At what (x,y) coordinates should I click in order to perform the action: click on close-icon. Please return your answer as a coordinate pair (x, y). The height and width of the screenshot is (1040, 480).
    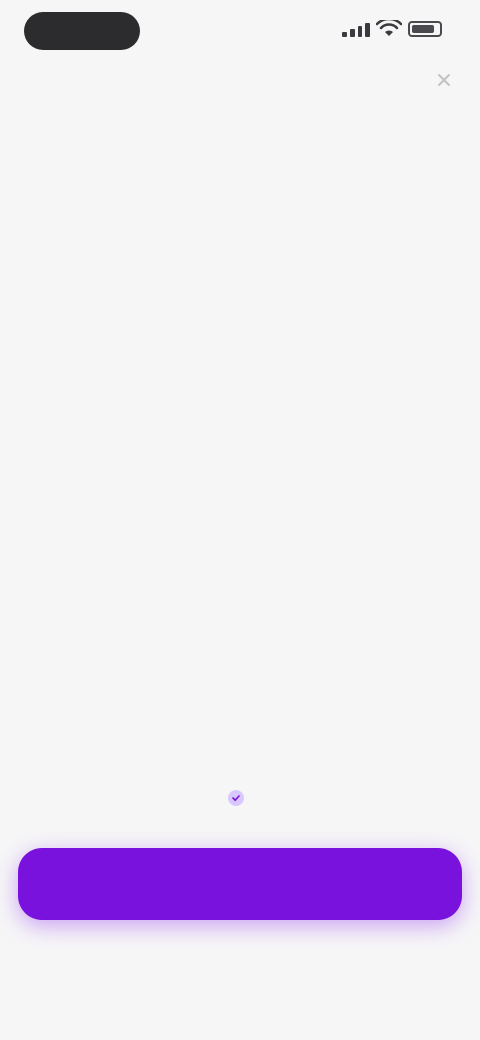
    Looking at the image, I should click on (444, 80).